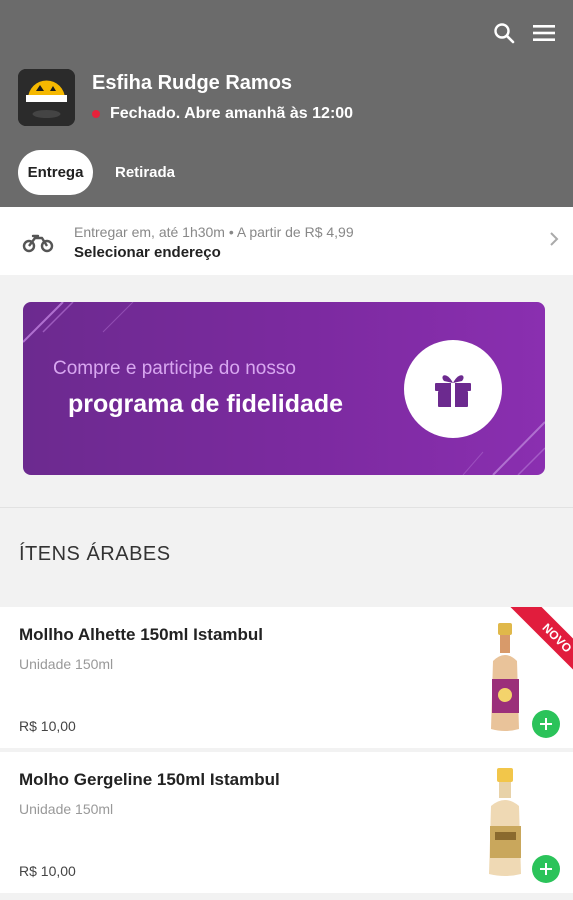 This screenshot has width=573, height=900. What do you see at coordinates (505, 822) in the screenshot?
I see `product-image-gergeline` at bounding box center [505, 822].